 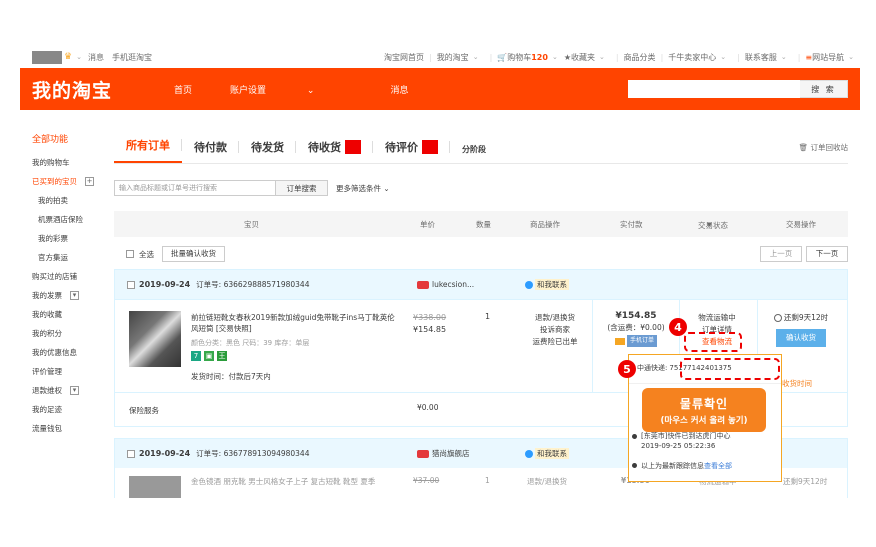 What do you see at coordinates (828, 57) in the screenshot?
I see `topbar-link-site-nav: 网站导航` at bounding box center [828, 57].